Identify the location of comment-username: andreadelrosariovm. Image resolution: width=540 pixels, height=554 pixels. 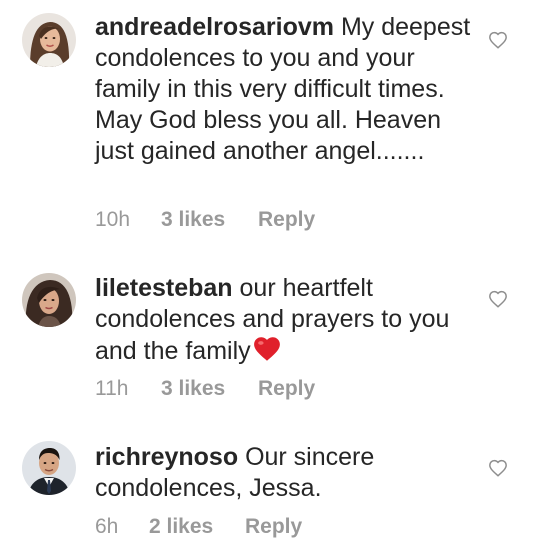
(214, 27).